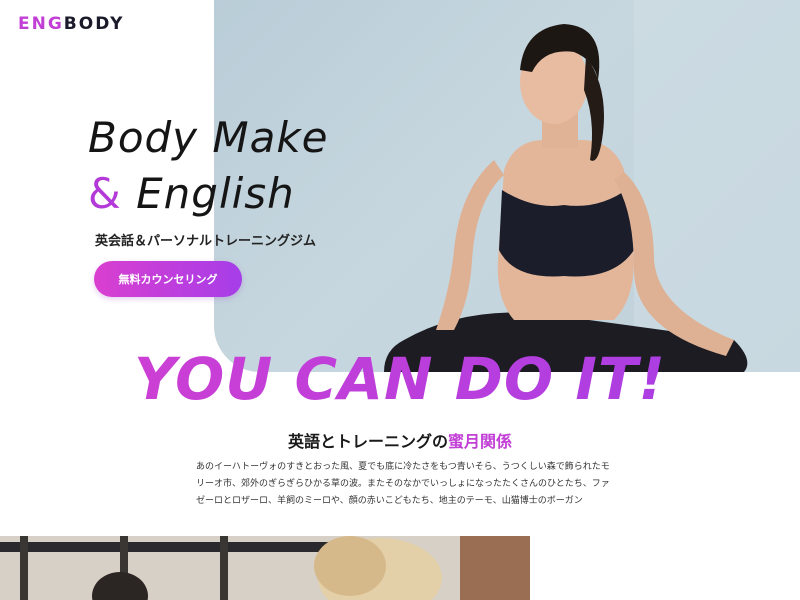  I want to click on hero-headline: Body Make & English, so click(208, 166).